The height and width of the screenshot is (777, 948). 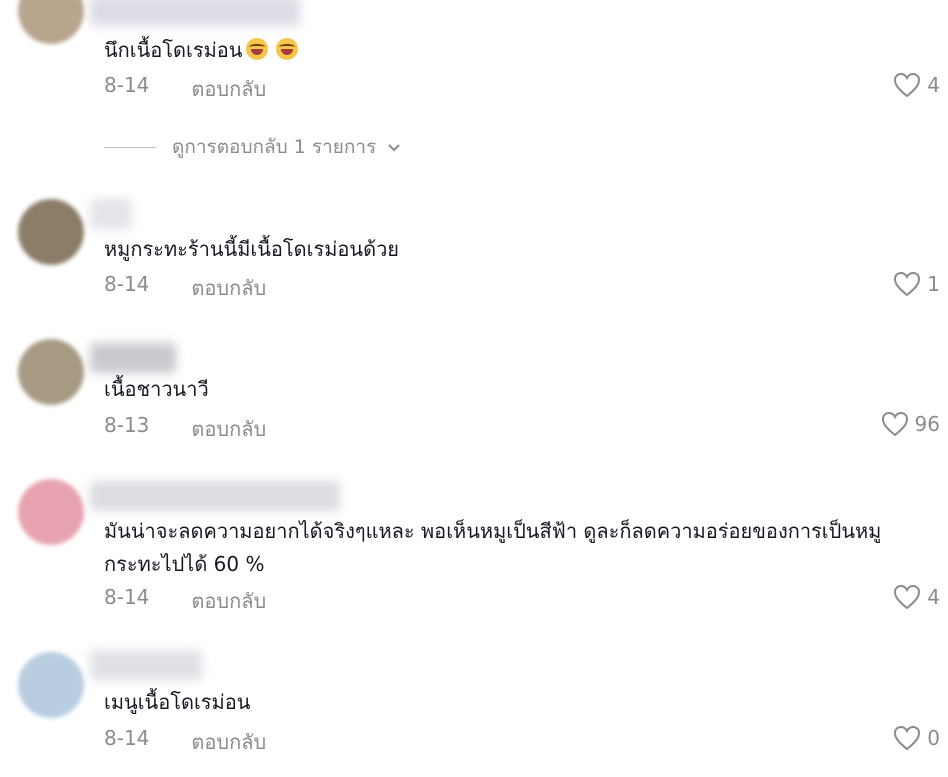 I want to click on like-button: 0, so click(x=916, y=738).